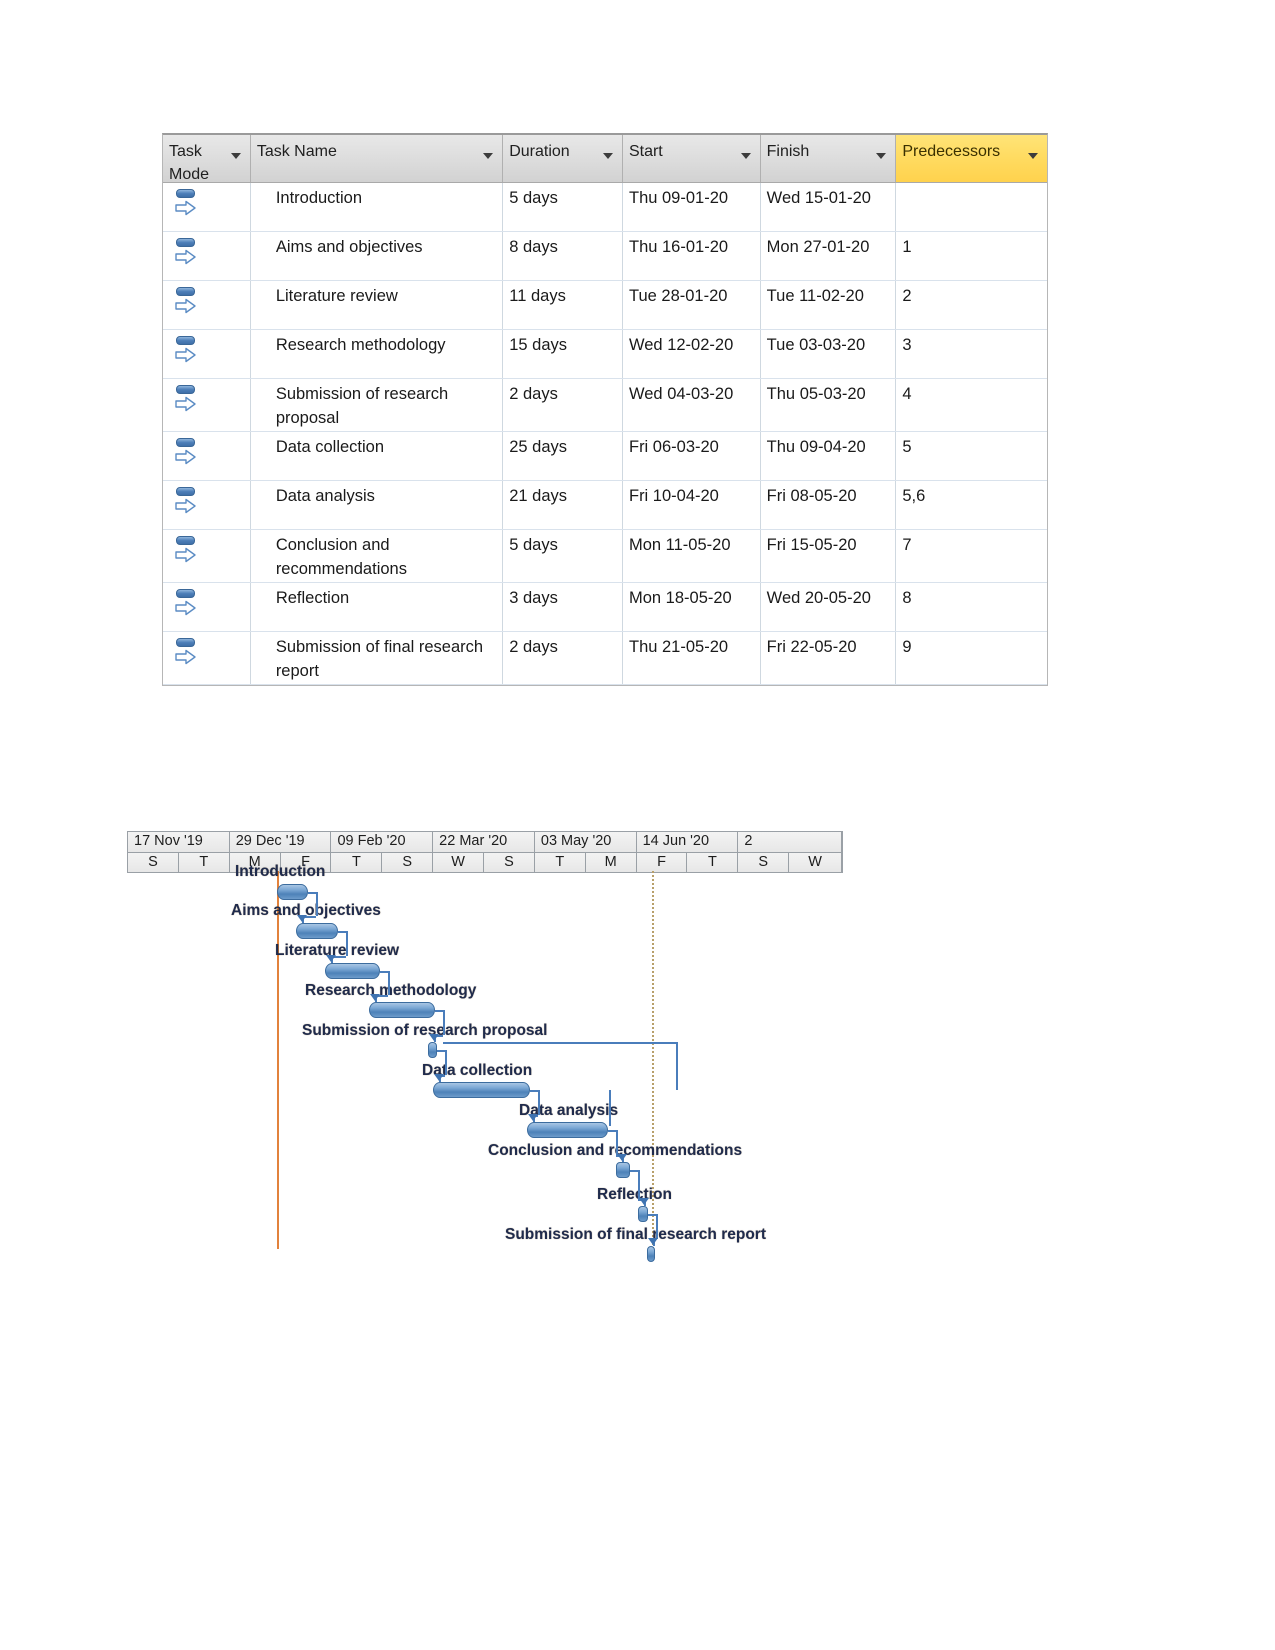  I want to click on cell-start: Fri 10-04-20, so click(692, 504).